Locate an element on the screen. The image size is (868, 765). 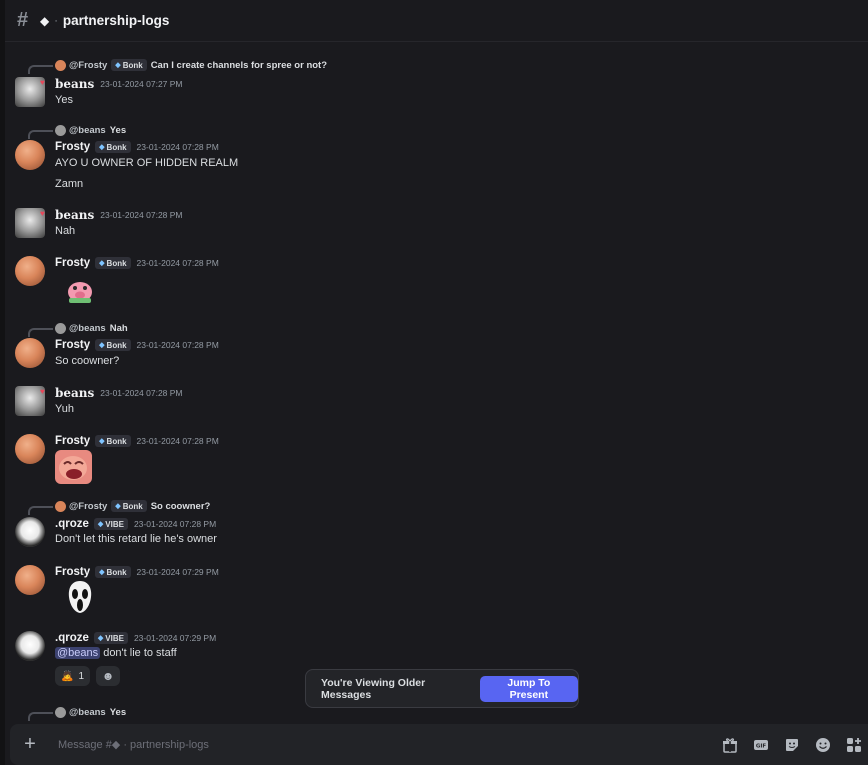
pink-pig-sticker is located at coordinates (80, 291).